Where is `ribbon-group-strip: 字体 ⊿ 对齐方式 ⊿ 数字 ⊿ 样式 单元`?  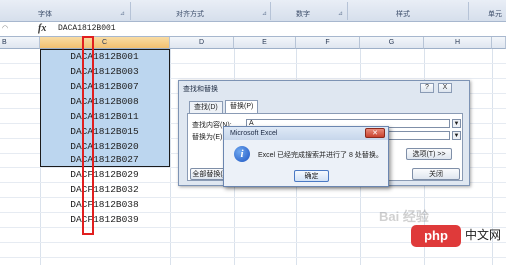 ribbon-group-strip: 字体 ⊿ 对齐方式 ⊿ 数字 ⊿ 样式 单元 is located at coordinates (253, 11).